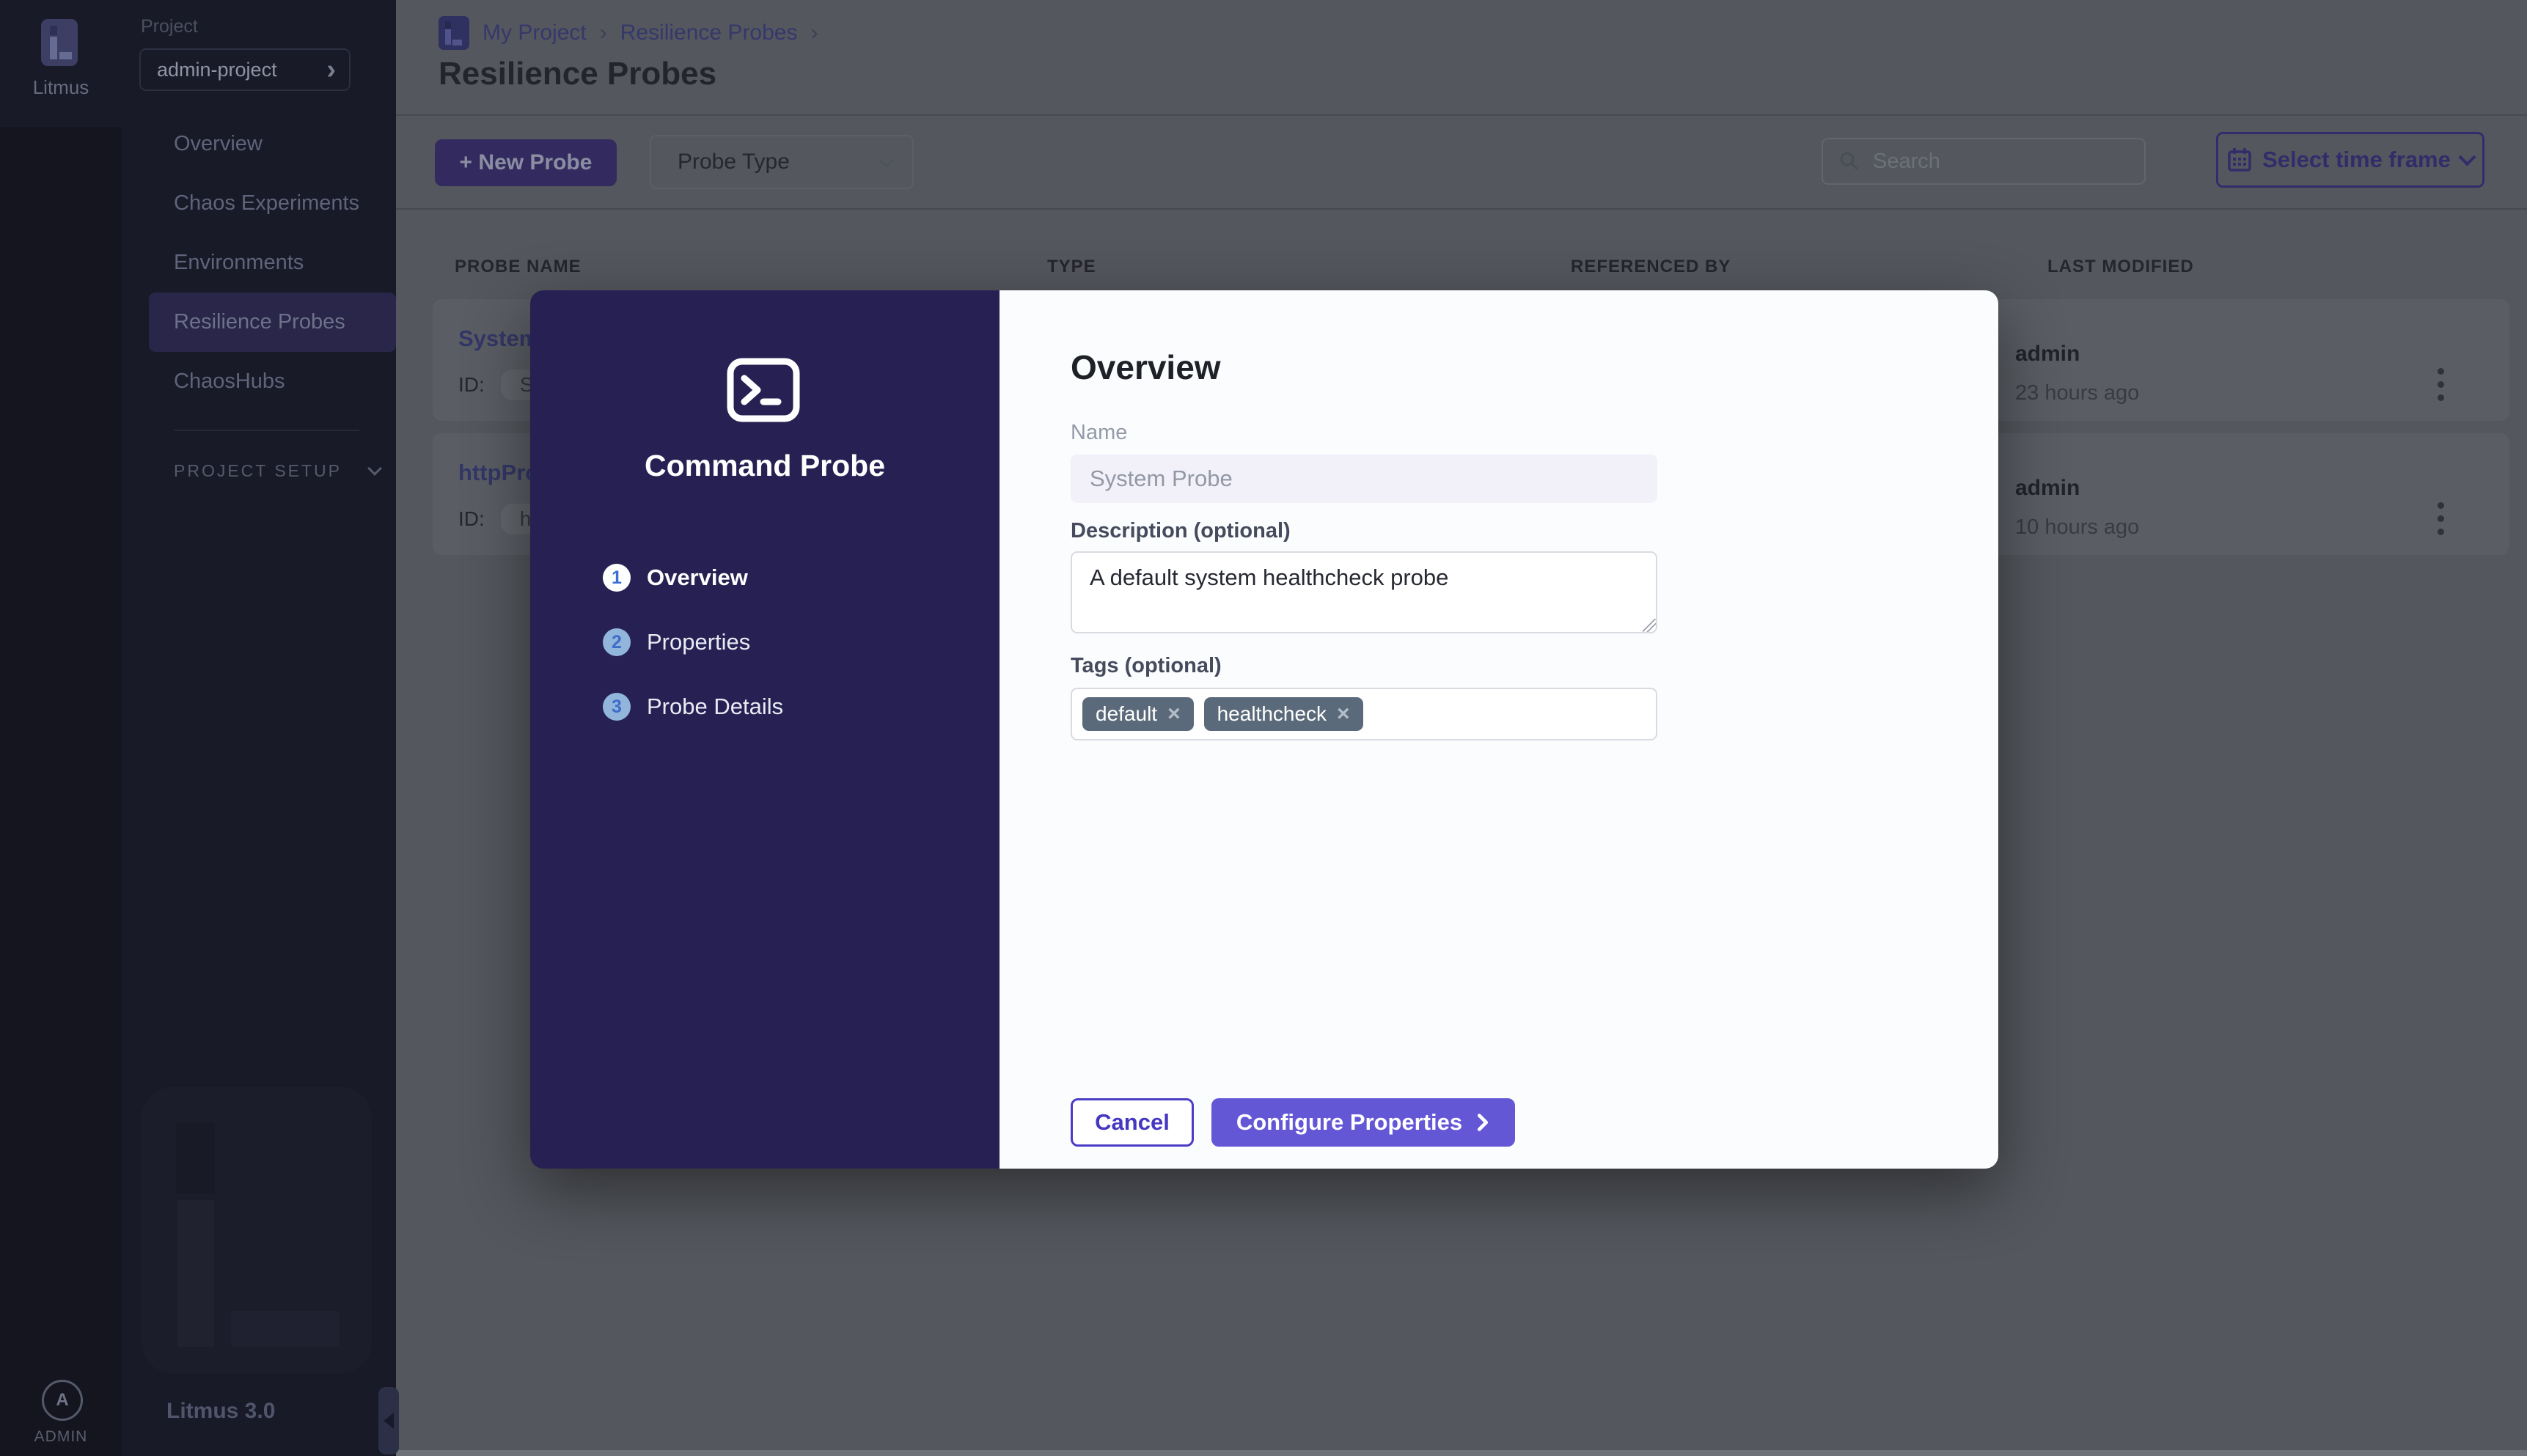 This screenshot has height=1456, width=2527. Describe the element at coordinates (765, 465) in the screenshot. I see `probe-type-title: Command Probe` at that location.